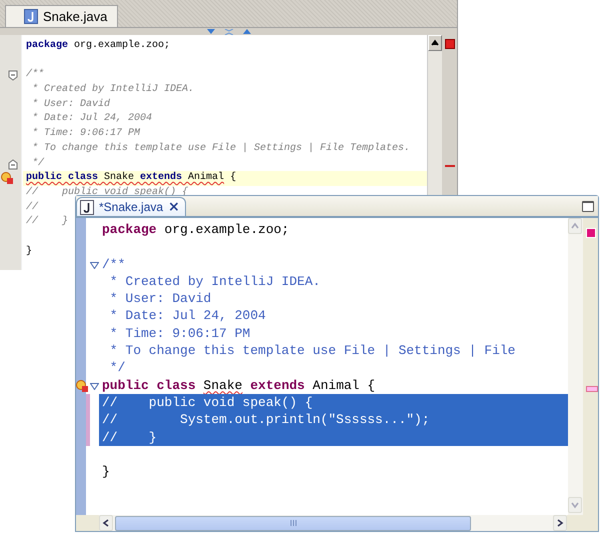 Image resolution: width=600 pixels, height=533 pixels. Describe the element at coordinates (131, 206) in the screenshot. I see `editor-tab: *Snake.java ×` at that location.